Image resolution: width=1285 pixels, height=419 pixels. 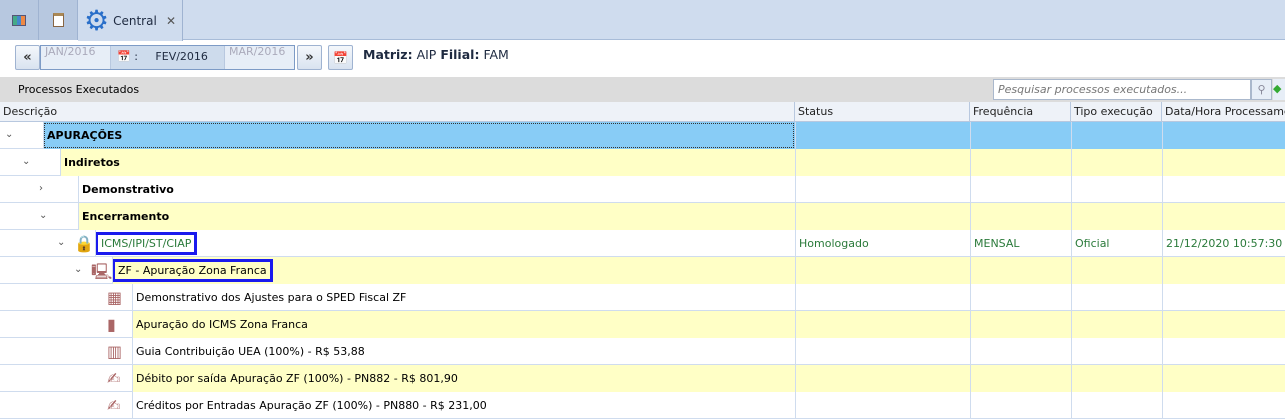 I want to click on col-status: Status, so click(x=882, y=112).